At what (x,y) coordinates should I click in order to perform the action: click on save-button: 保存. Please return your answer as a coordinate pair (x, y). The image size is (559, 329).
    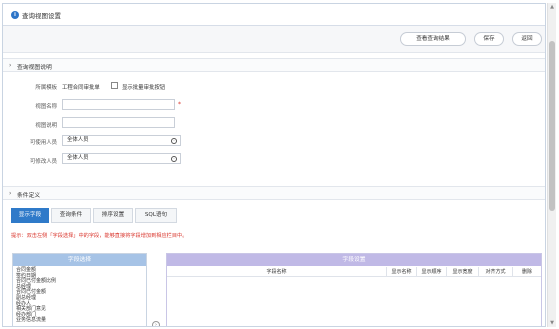
    Looking at the image, I should click on (489, 39).